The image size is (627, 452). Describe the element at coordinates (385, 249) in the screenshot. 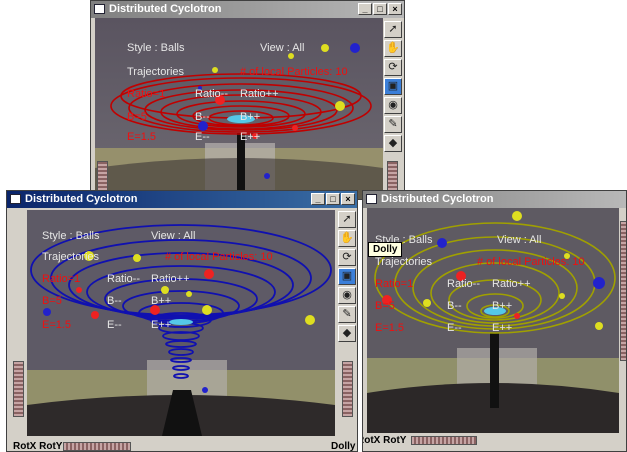

I see `dolly-tooltip: Dolly` at that location.